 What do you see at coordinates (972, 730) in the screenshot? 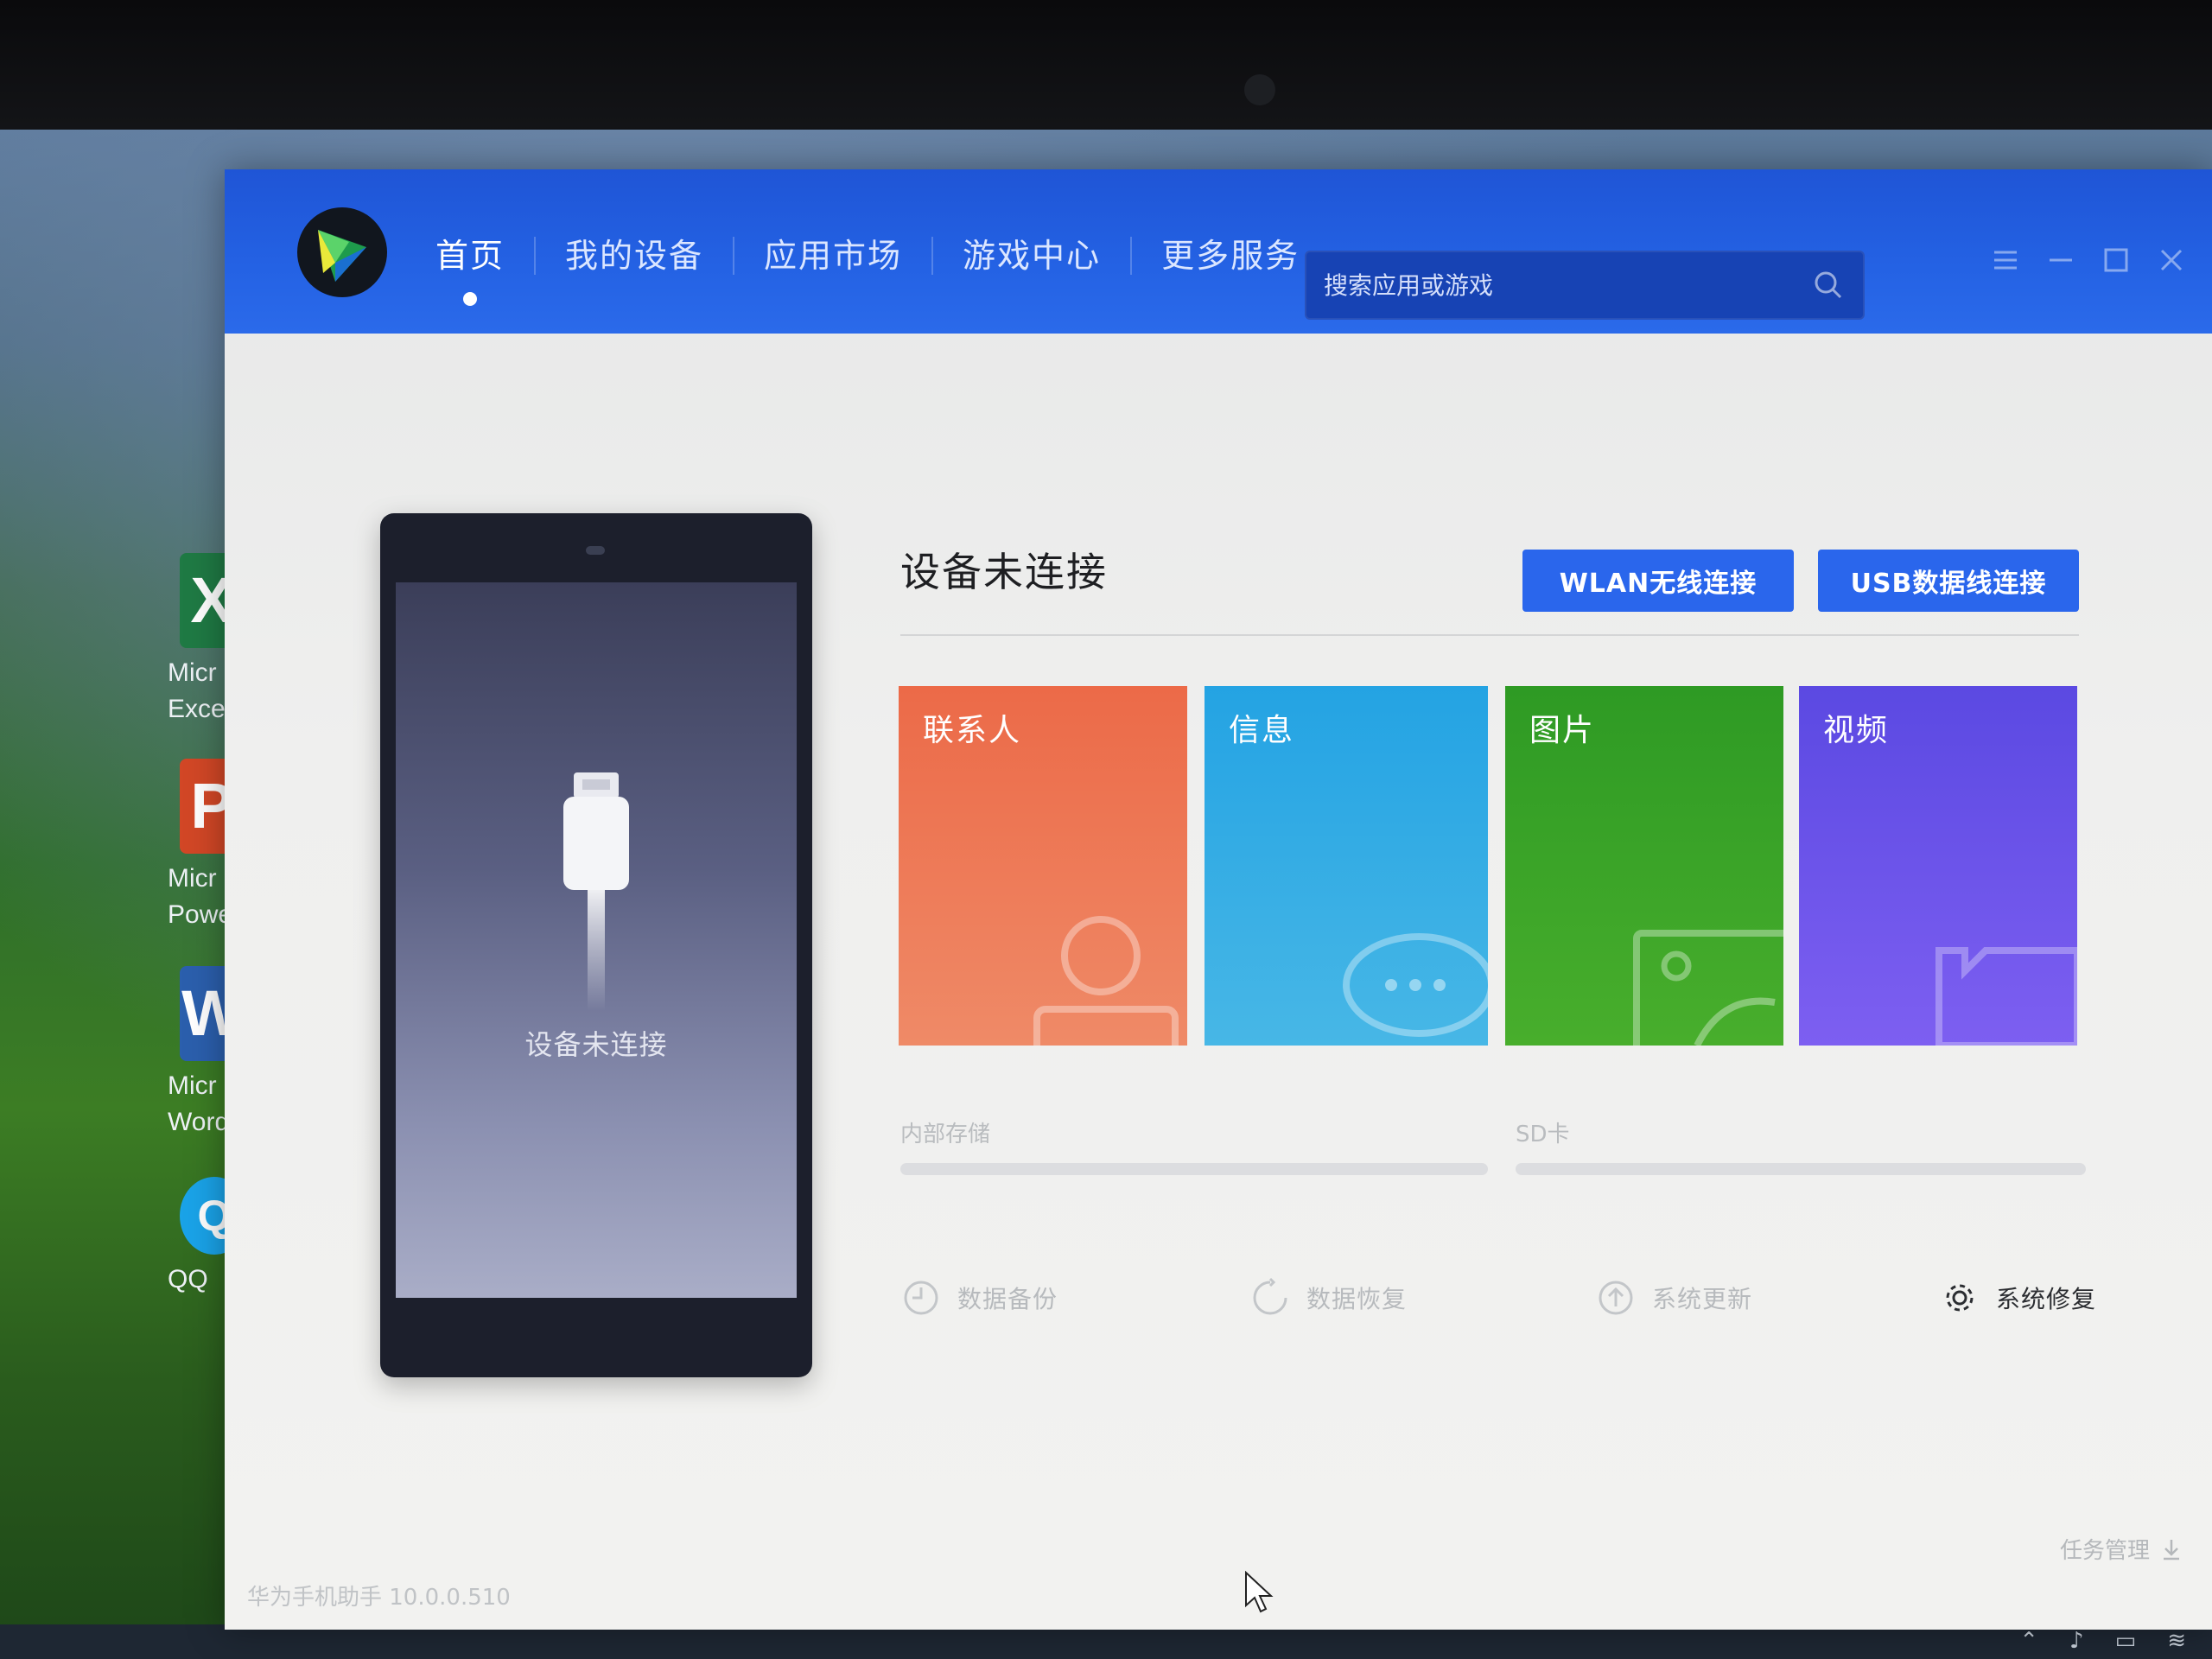
I see `tile-label: 联系人` at bounding box center [972, 730].